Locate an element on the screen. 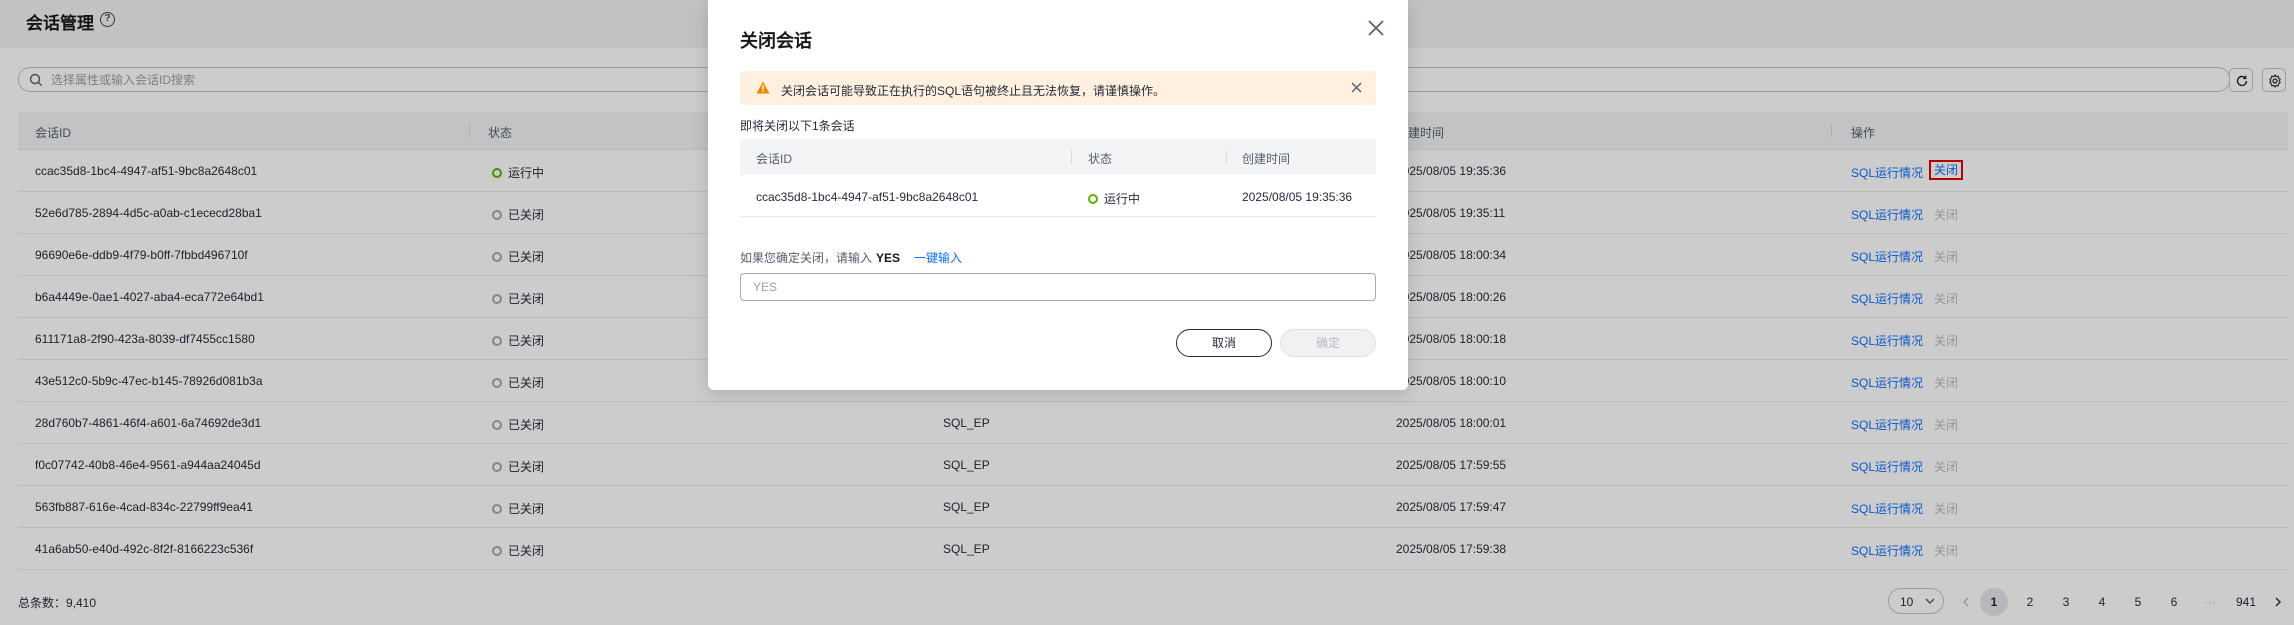  running-status-icon is located at coordinates (1093, 198).